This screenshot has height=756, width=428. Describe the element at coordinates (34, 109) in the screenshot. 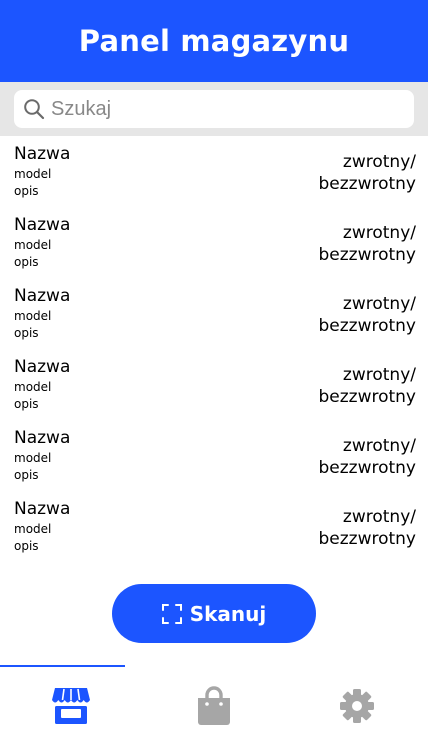

I see `search-icon` at that location.